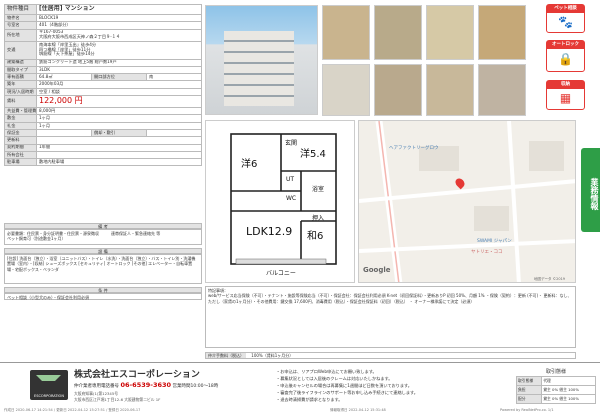  I want to click on info-row: 敷金 1ヶ月, so click(103, 118).